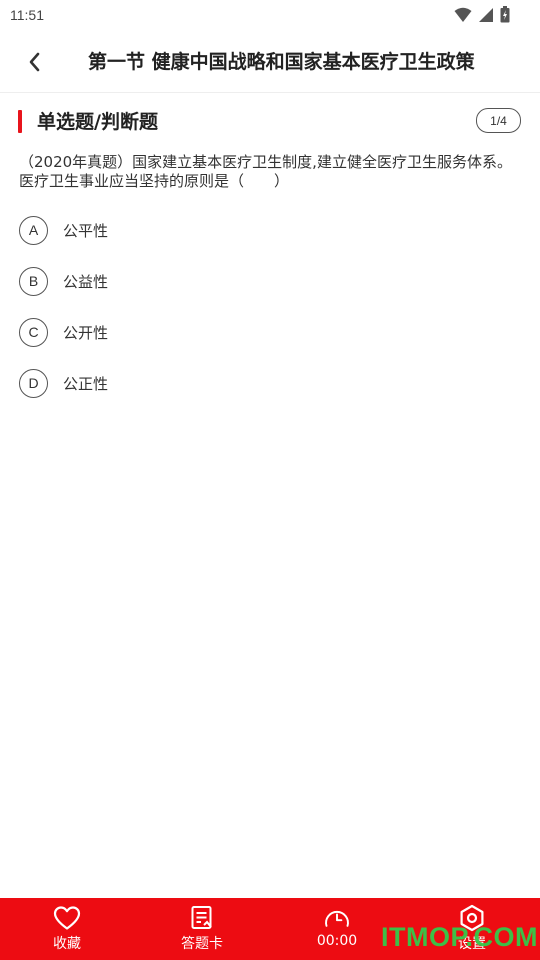 Image resolution: width=540 pixels, height=960 pixels. Describe the element at coordinates (86, 230) in the screenshot. I see `option-text: 公平性` at that location.